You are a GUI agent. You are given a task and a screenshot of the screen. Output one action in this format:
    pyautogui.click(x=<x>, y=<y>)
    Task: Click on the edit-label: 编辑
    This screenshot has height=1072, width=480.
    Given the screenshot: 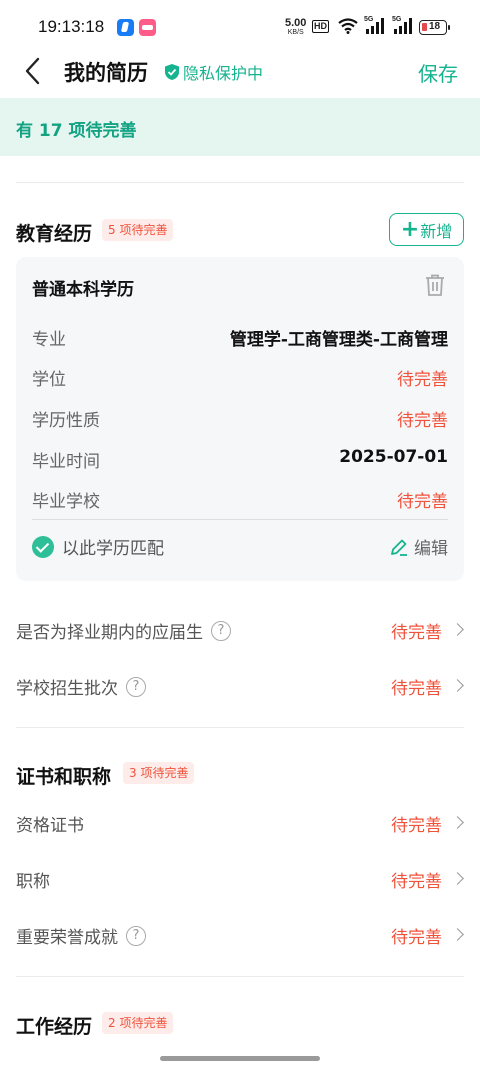 What is the action you would take?
    pyautogui.click(x=431, y=549)
    